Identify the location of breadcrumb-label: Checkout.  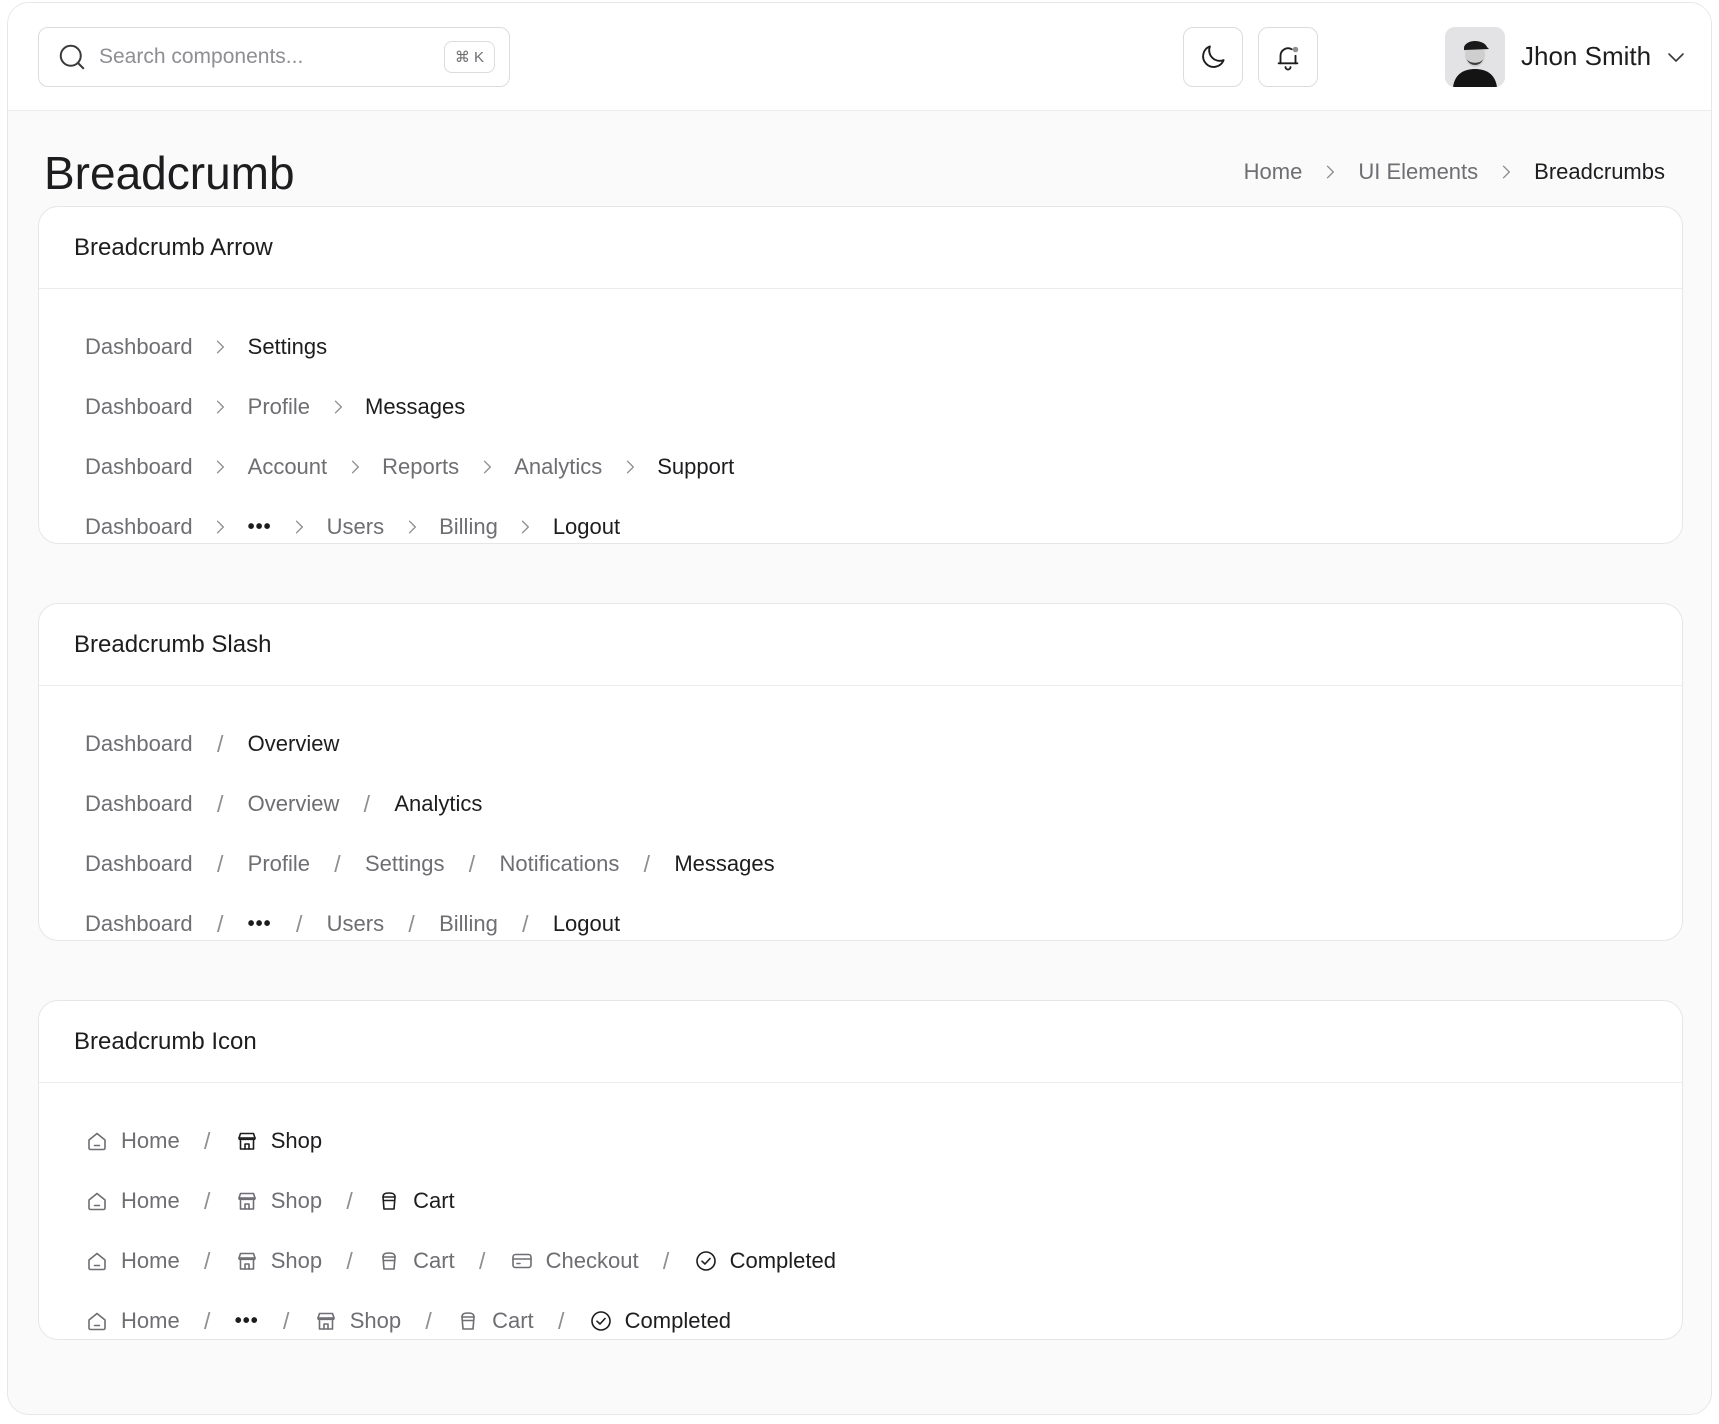
(592, 1260).